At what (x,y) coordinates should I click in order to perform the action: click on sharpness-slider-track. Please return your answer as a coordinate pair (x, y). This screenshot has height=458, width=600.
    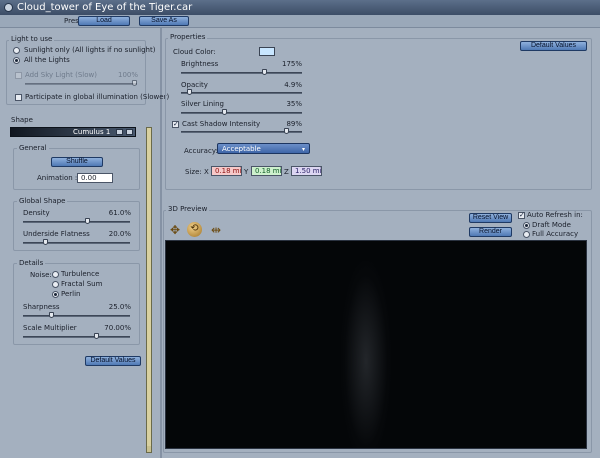
    Looking at the image, I should click on (76, 316).